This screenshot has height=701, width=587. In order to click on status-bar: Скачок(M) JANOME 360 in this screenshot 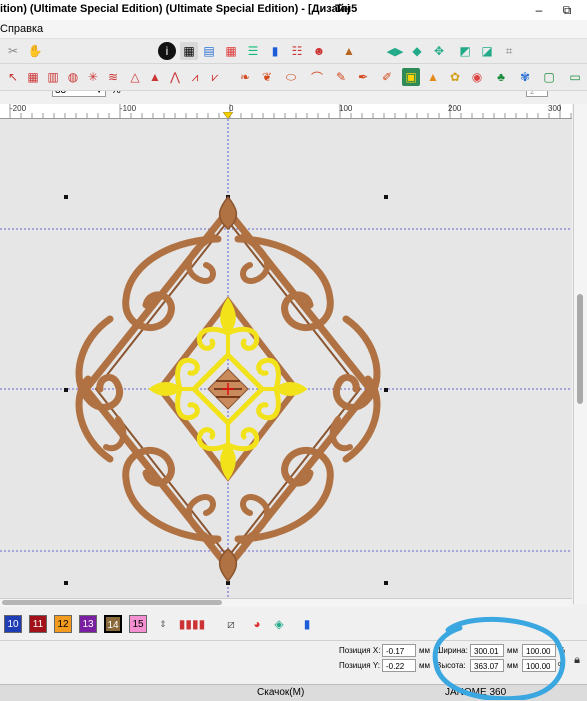, I will do `click(293, 692)`.